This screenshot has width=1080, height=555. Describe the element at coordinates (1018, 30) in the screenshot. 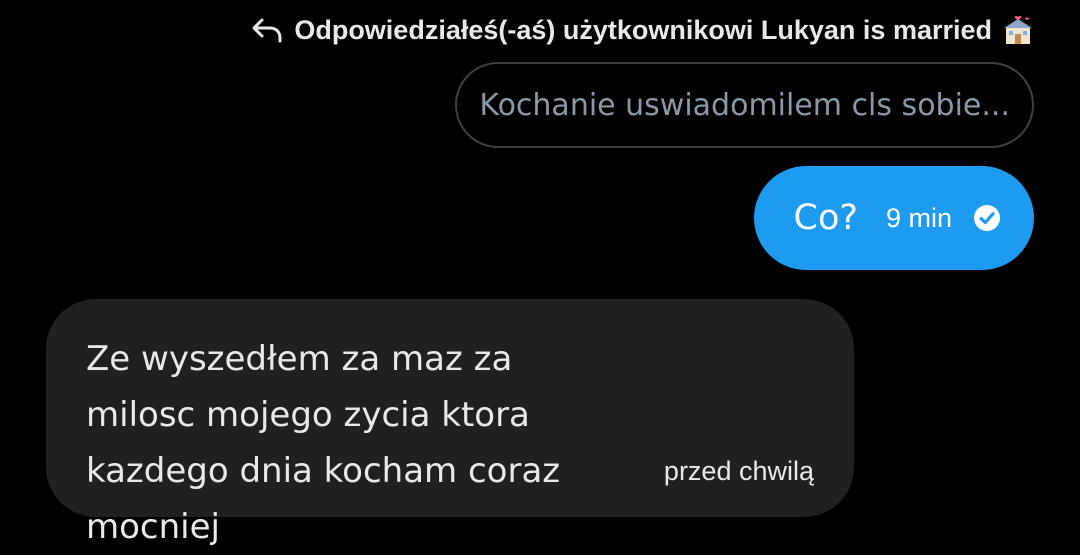

I see `wedding-icon` at that location.